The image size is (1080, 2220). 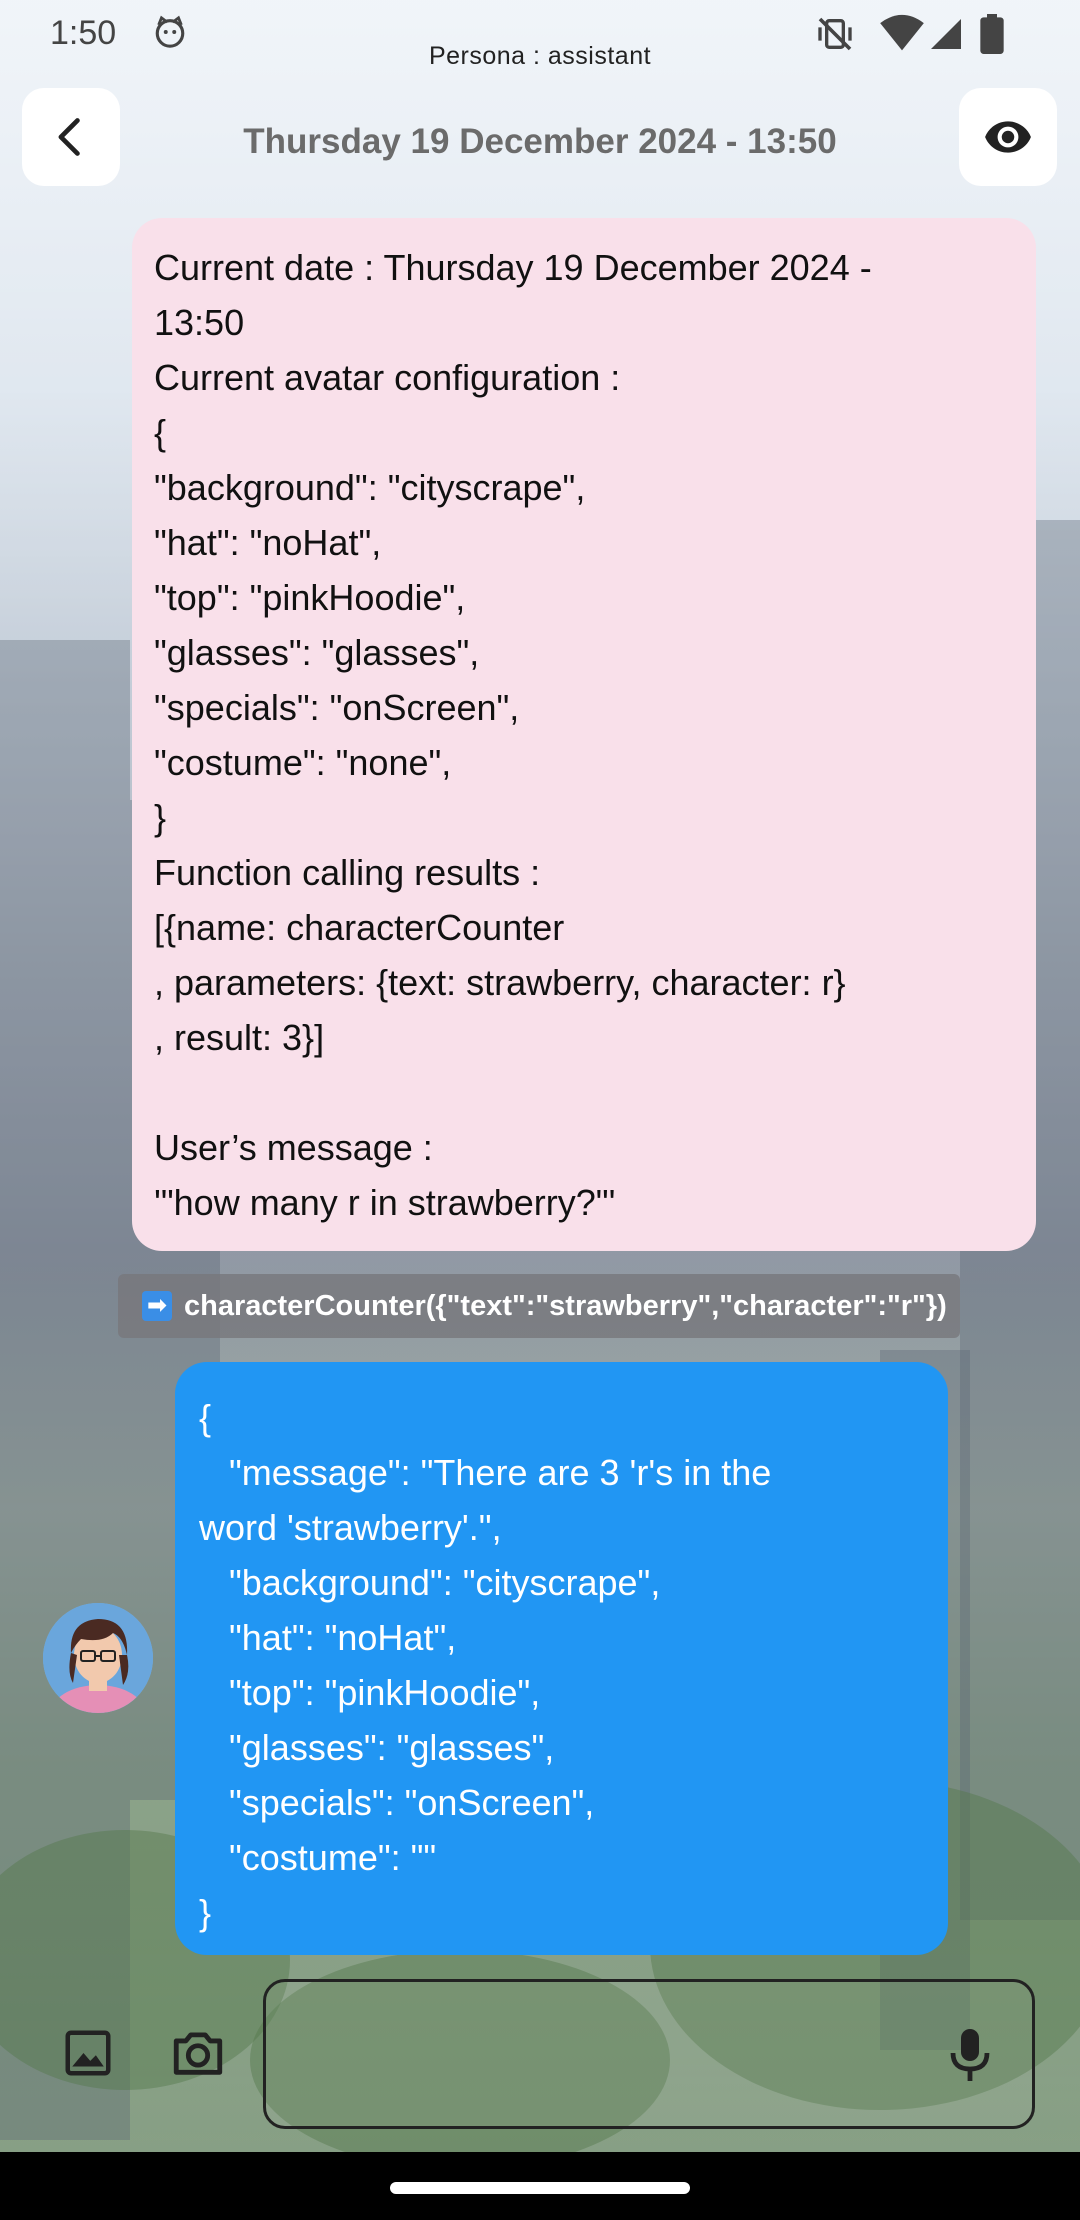 I want to click on chevron-left-icon, so click(x=69, y=137).